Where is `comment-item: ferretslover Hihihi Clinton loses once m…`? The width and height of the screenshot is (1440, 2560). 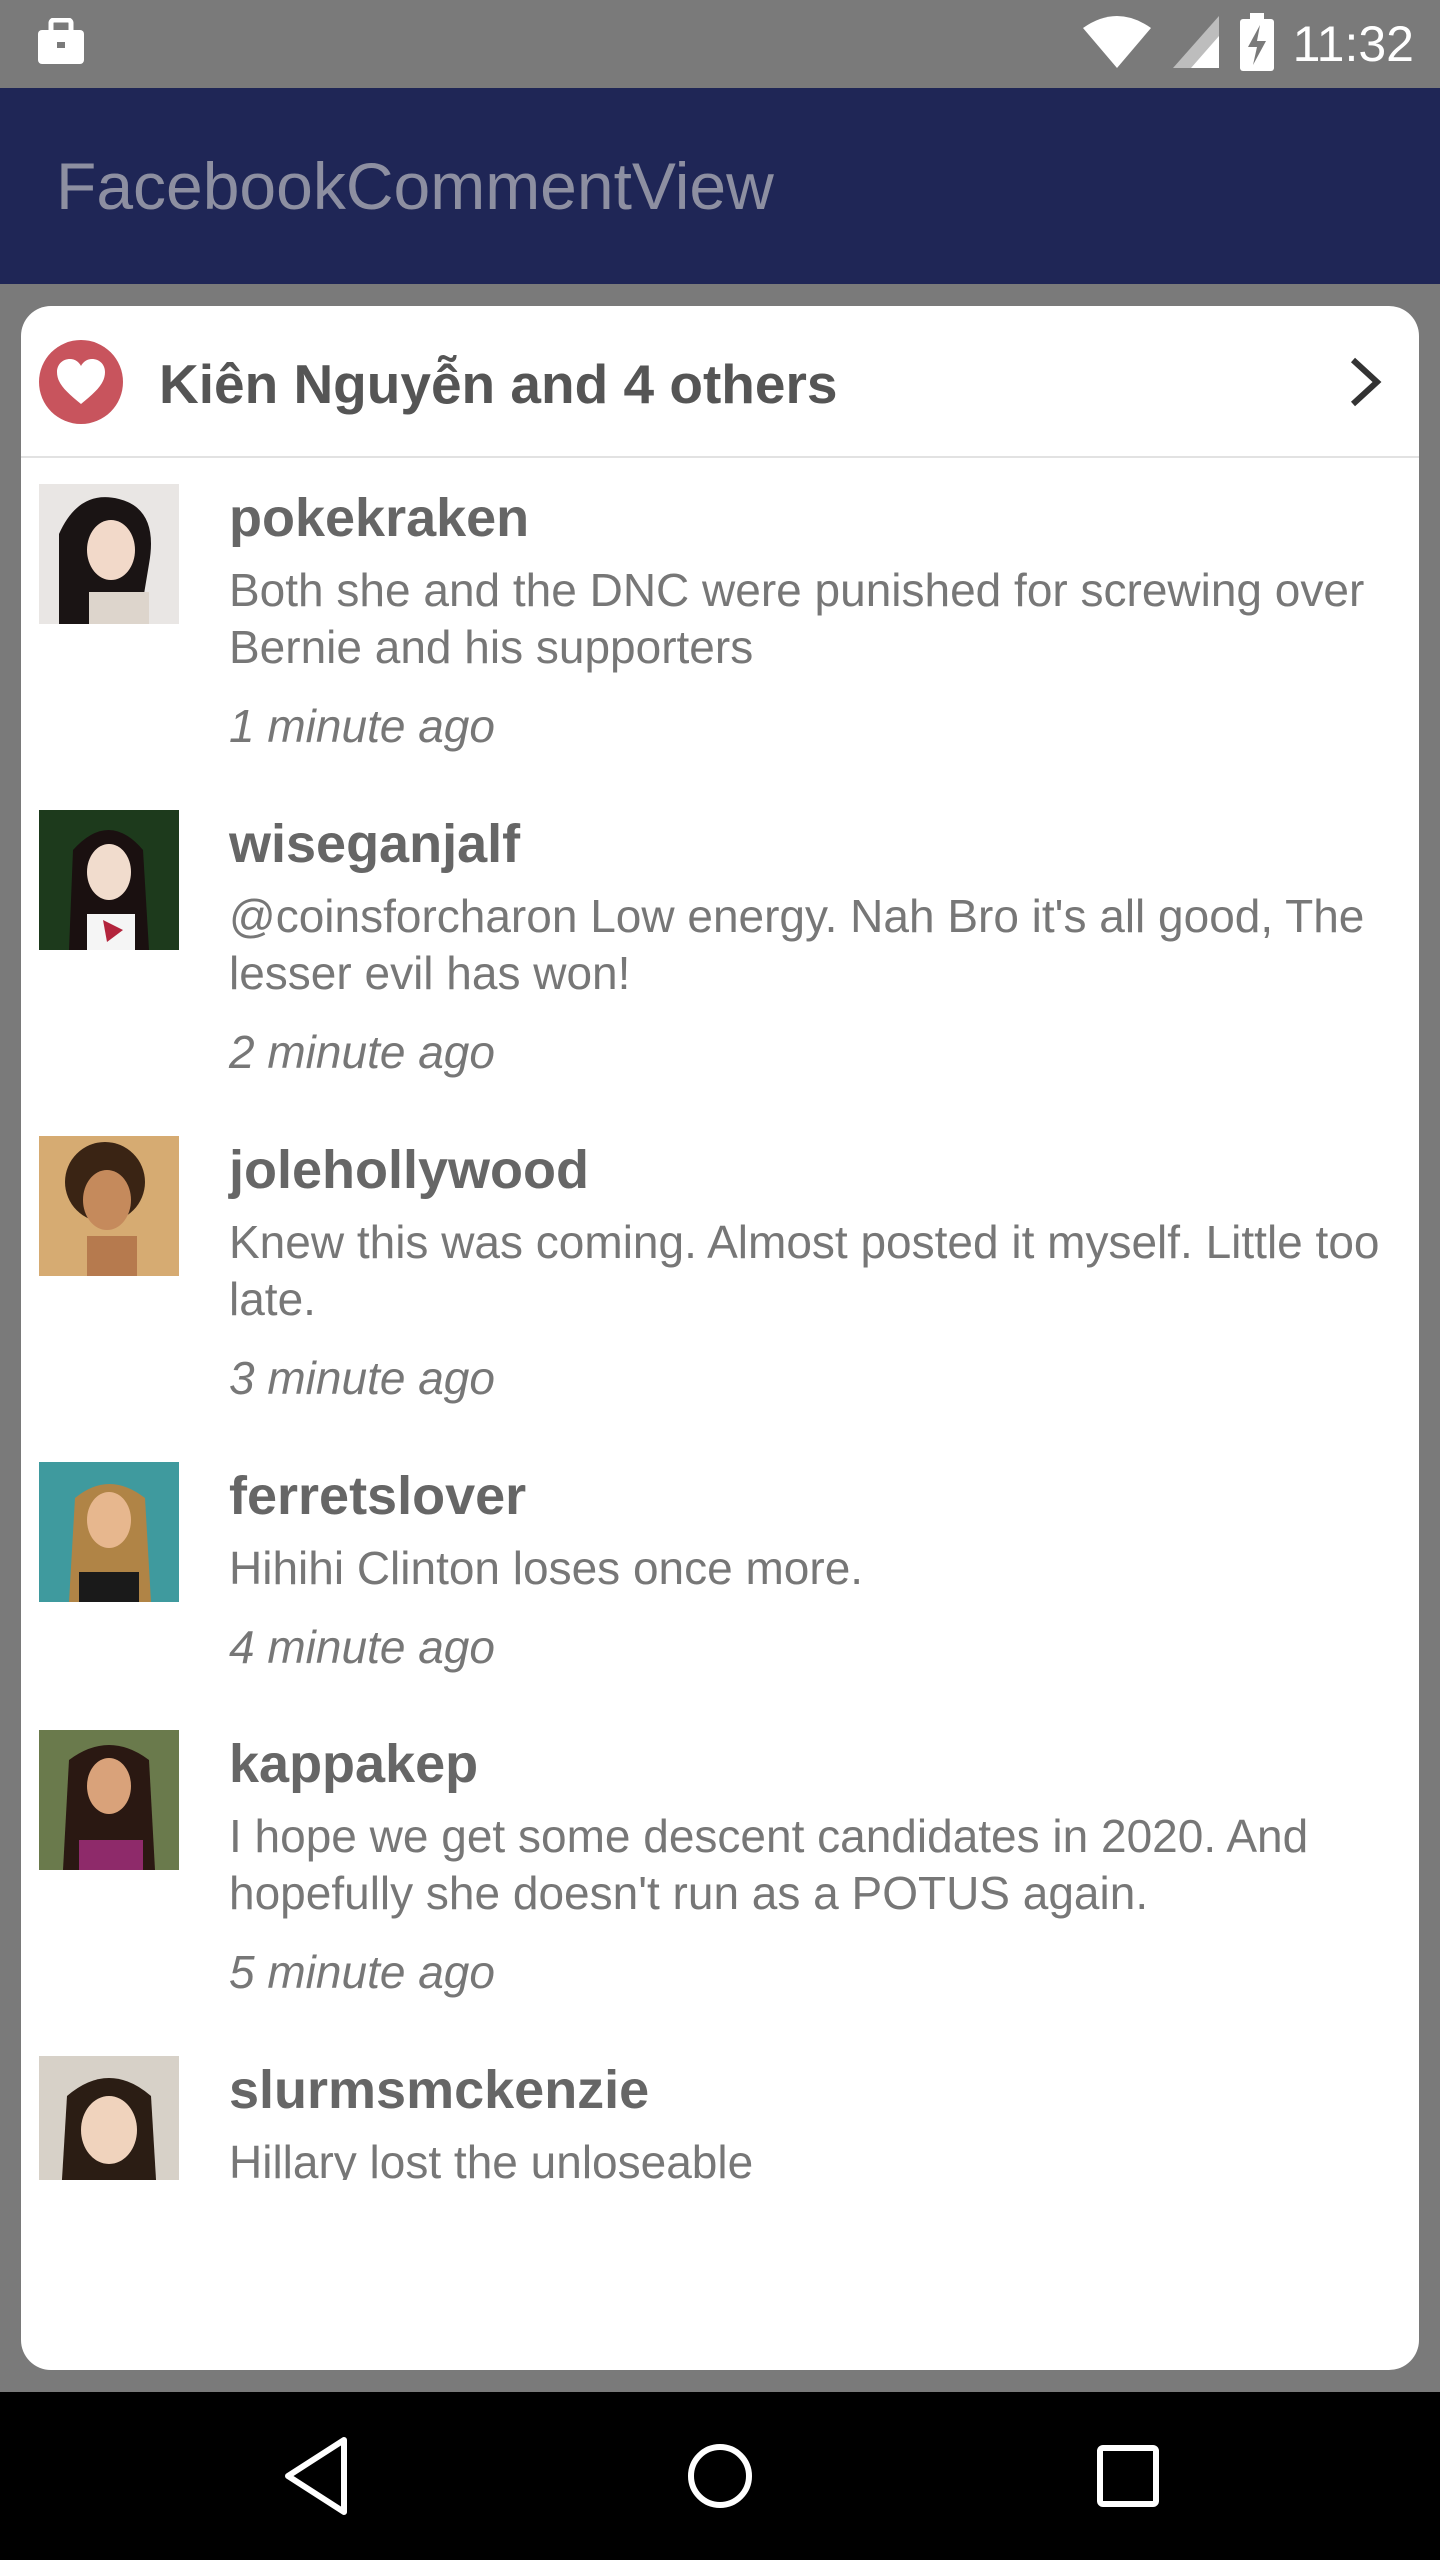 comment-item: ferretslover Hihihi Clinton loses once m… is located at coordinates (720, 1586).